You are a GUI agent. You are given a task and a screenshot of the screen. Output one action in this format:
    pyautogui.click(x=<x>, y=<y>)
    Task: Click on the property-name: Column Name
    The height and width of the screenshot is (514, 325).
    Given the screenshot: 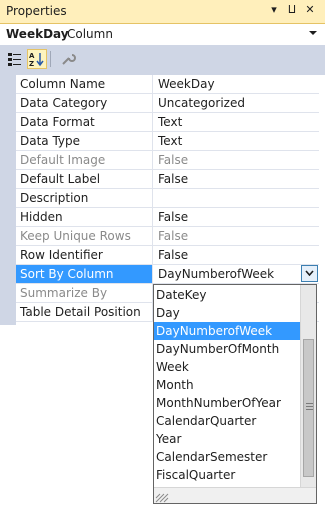 What is the action you would take?
    pyautogui.click(x=84, y=84)
    